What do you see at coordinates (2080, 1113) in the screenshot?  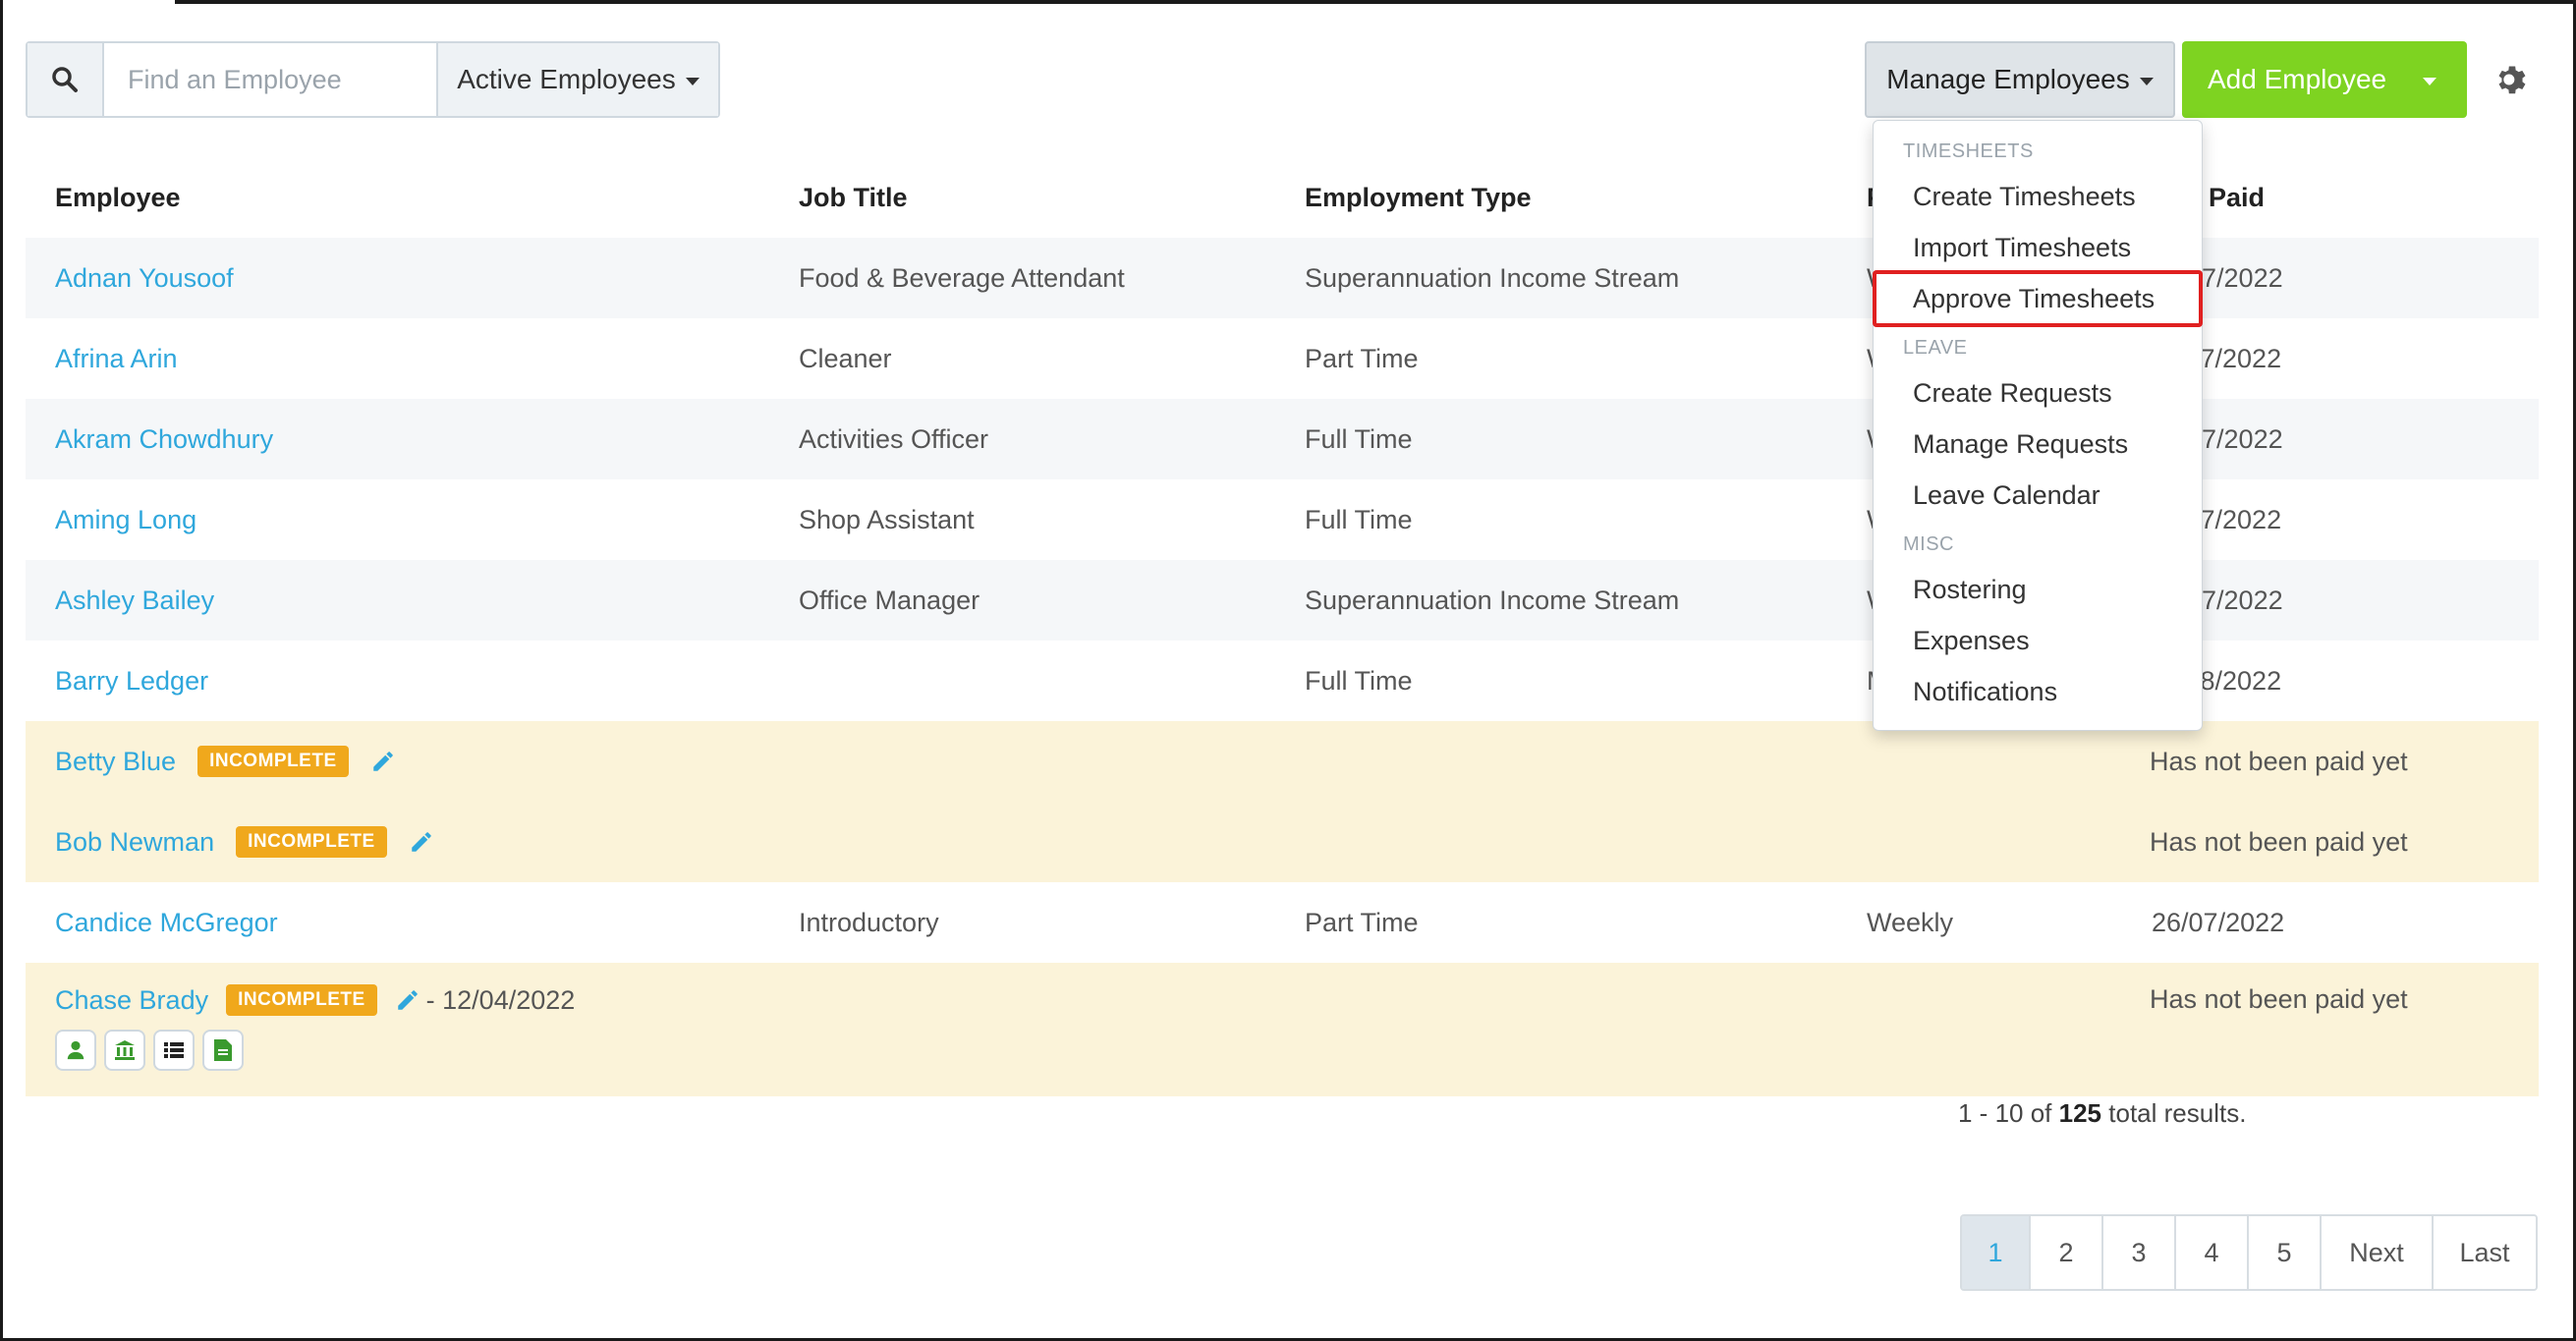 I see `results-total: 125` at bounding box center [2080, 1113].